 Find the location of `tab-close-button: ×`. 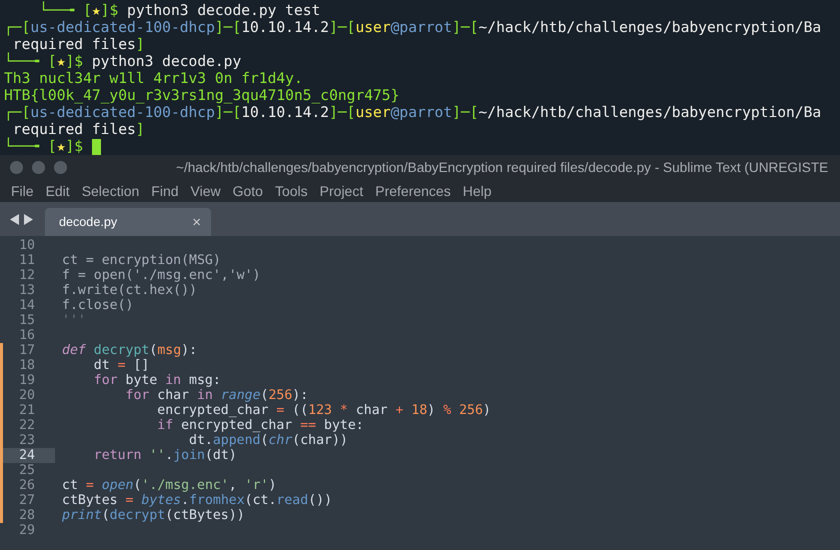

tab-close-button: × is located at coordinates (196, 222).